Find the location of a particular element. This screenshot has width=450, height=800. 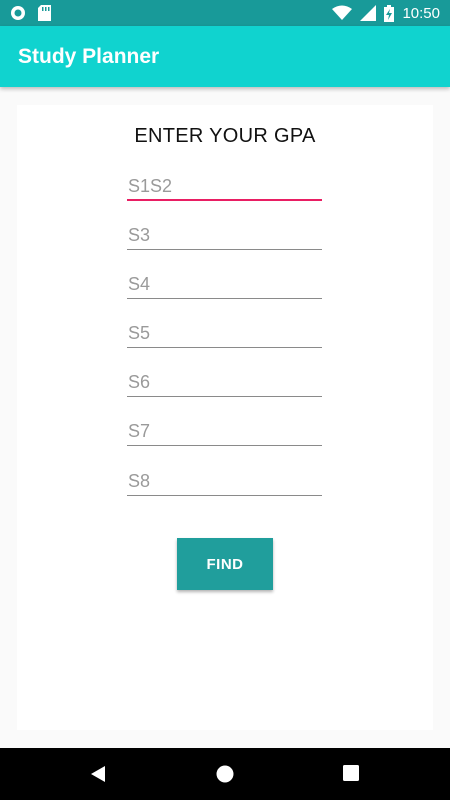

home-icon is located at coordinates (225, 774).